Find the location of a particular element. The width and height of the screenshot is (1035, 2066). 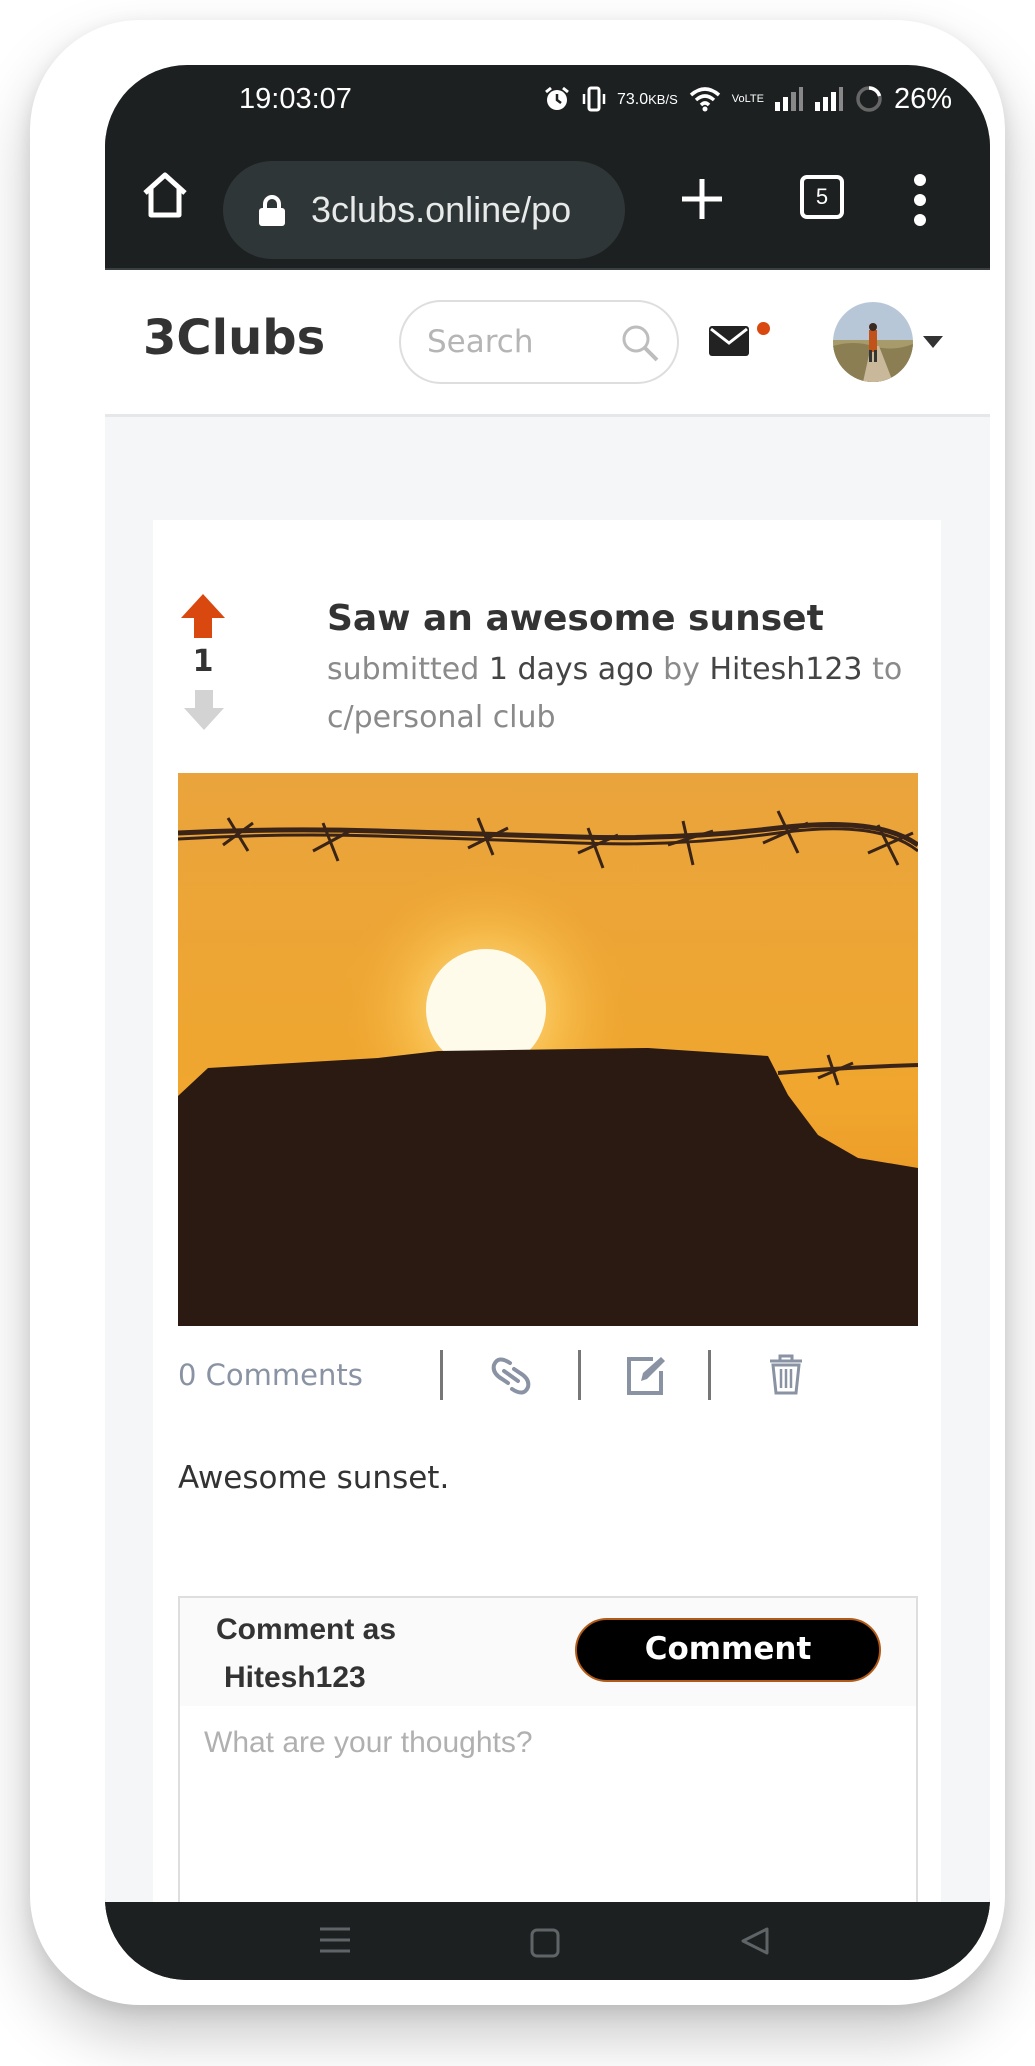

home-square-icon is located at coordinates (545, 1945).